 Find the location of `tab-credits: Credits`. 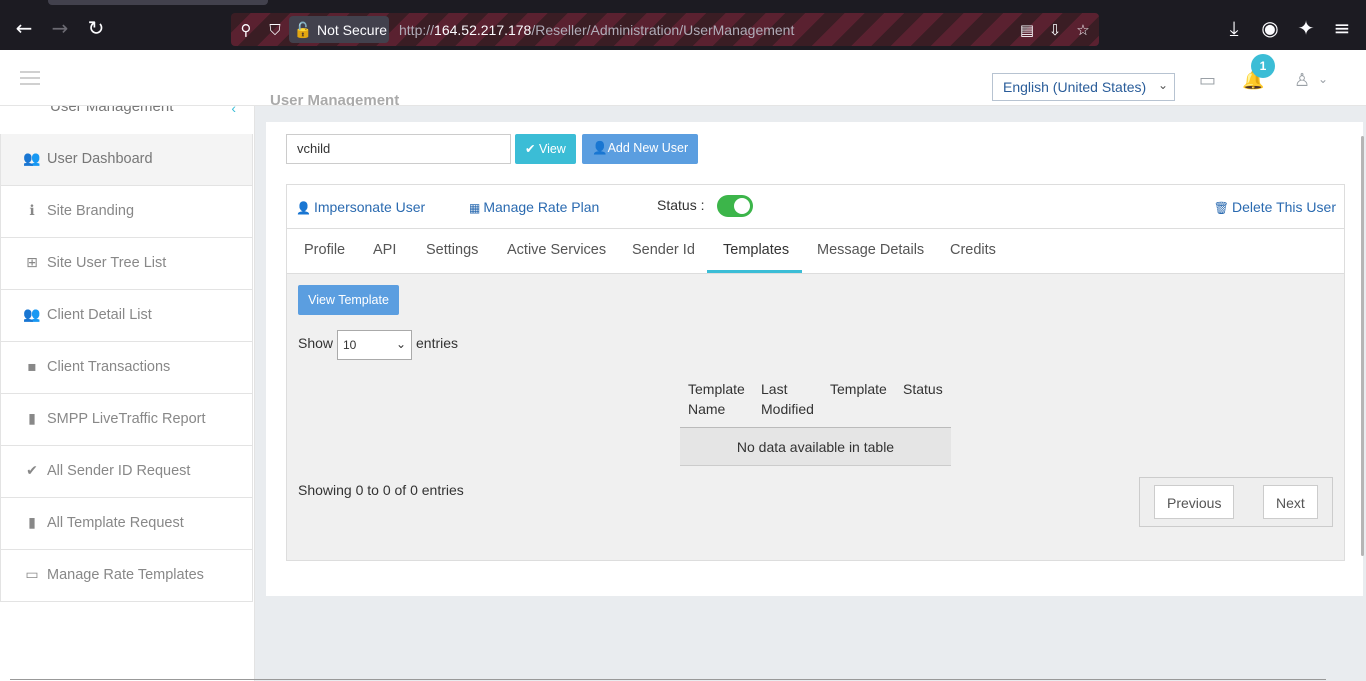

tab-credits: Credits is located at coordinates (973, 250).